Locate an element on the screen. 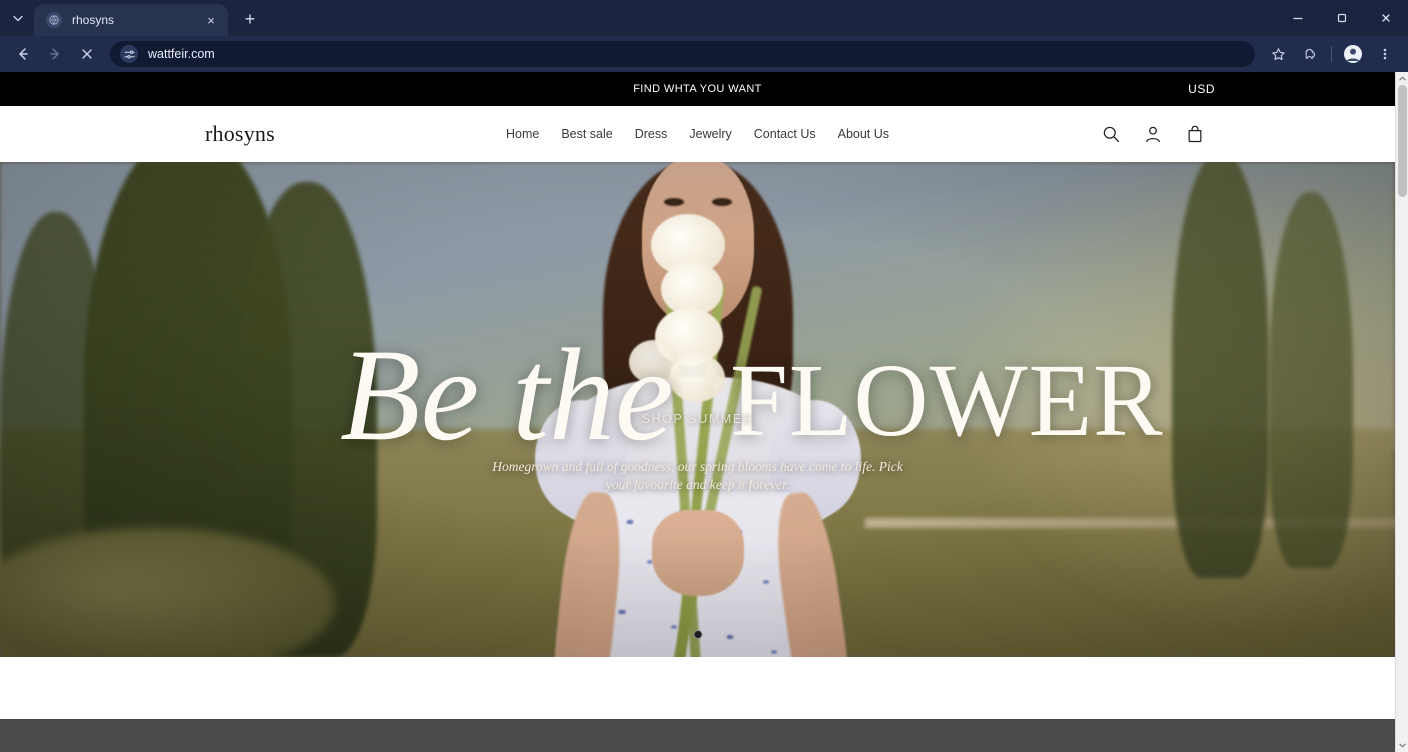  chevron-up-icon is located at coordinates (1402, 78).